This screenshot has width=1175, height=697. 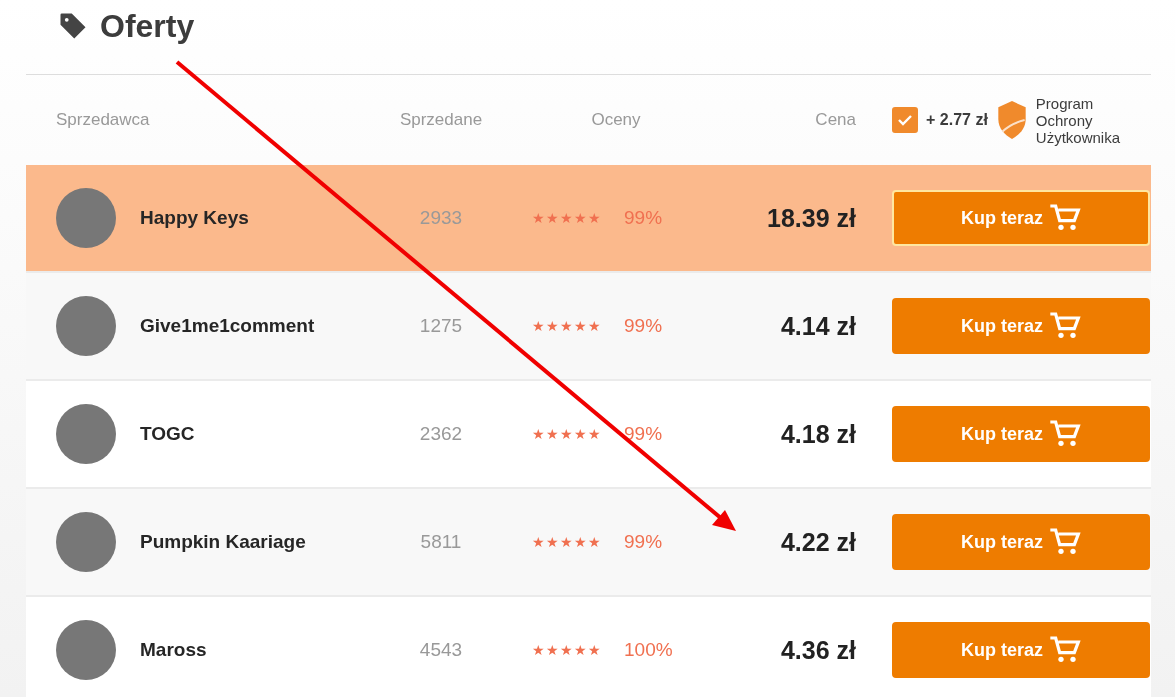 I want to click on column-header: Cena, so click(x=835, y=120).